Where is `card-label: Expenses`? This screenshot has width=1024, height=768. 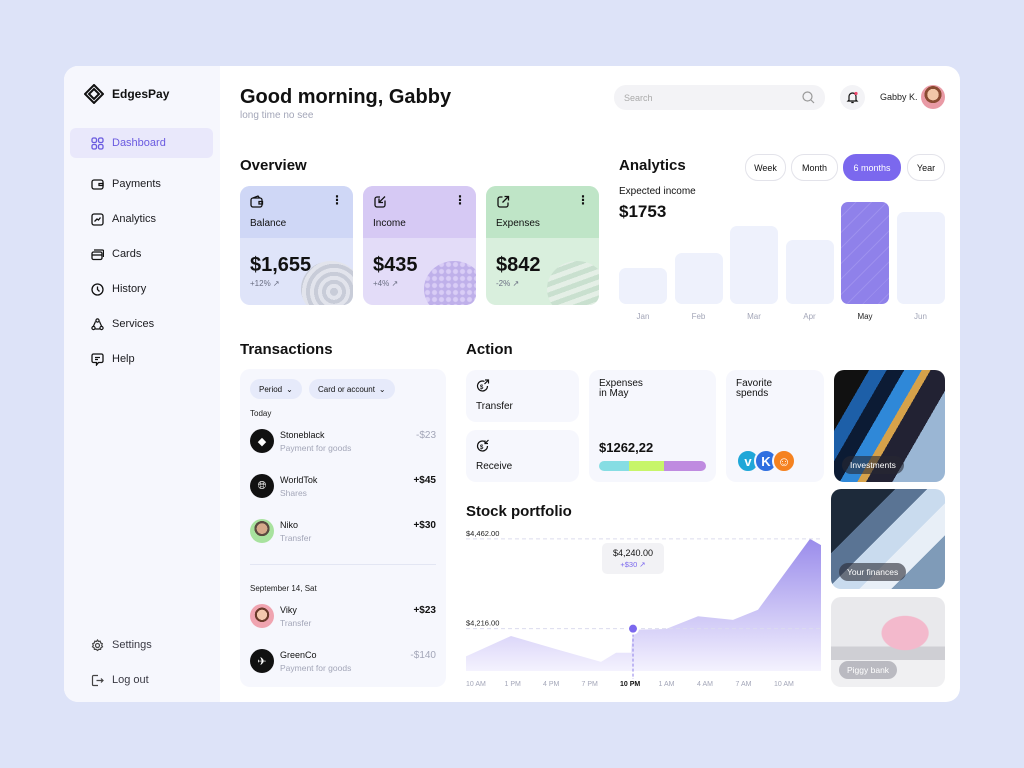 card-label: Expenses is located at coordinates (518, 223).